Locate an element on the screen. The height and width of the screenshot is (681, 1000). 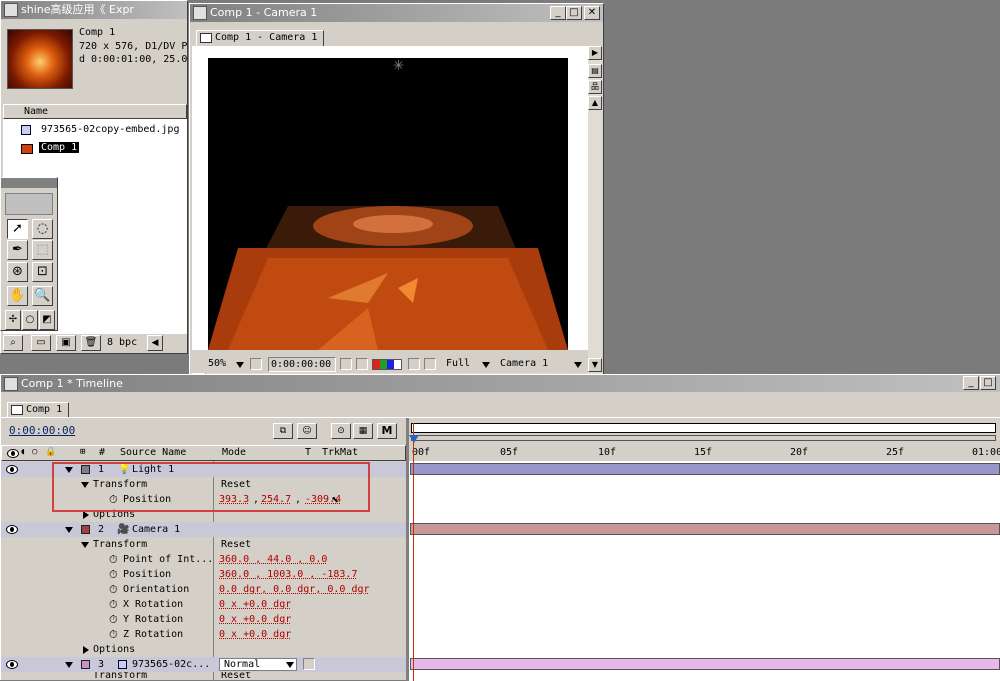
reset-link: Reset is located at coordinates (236, 544).